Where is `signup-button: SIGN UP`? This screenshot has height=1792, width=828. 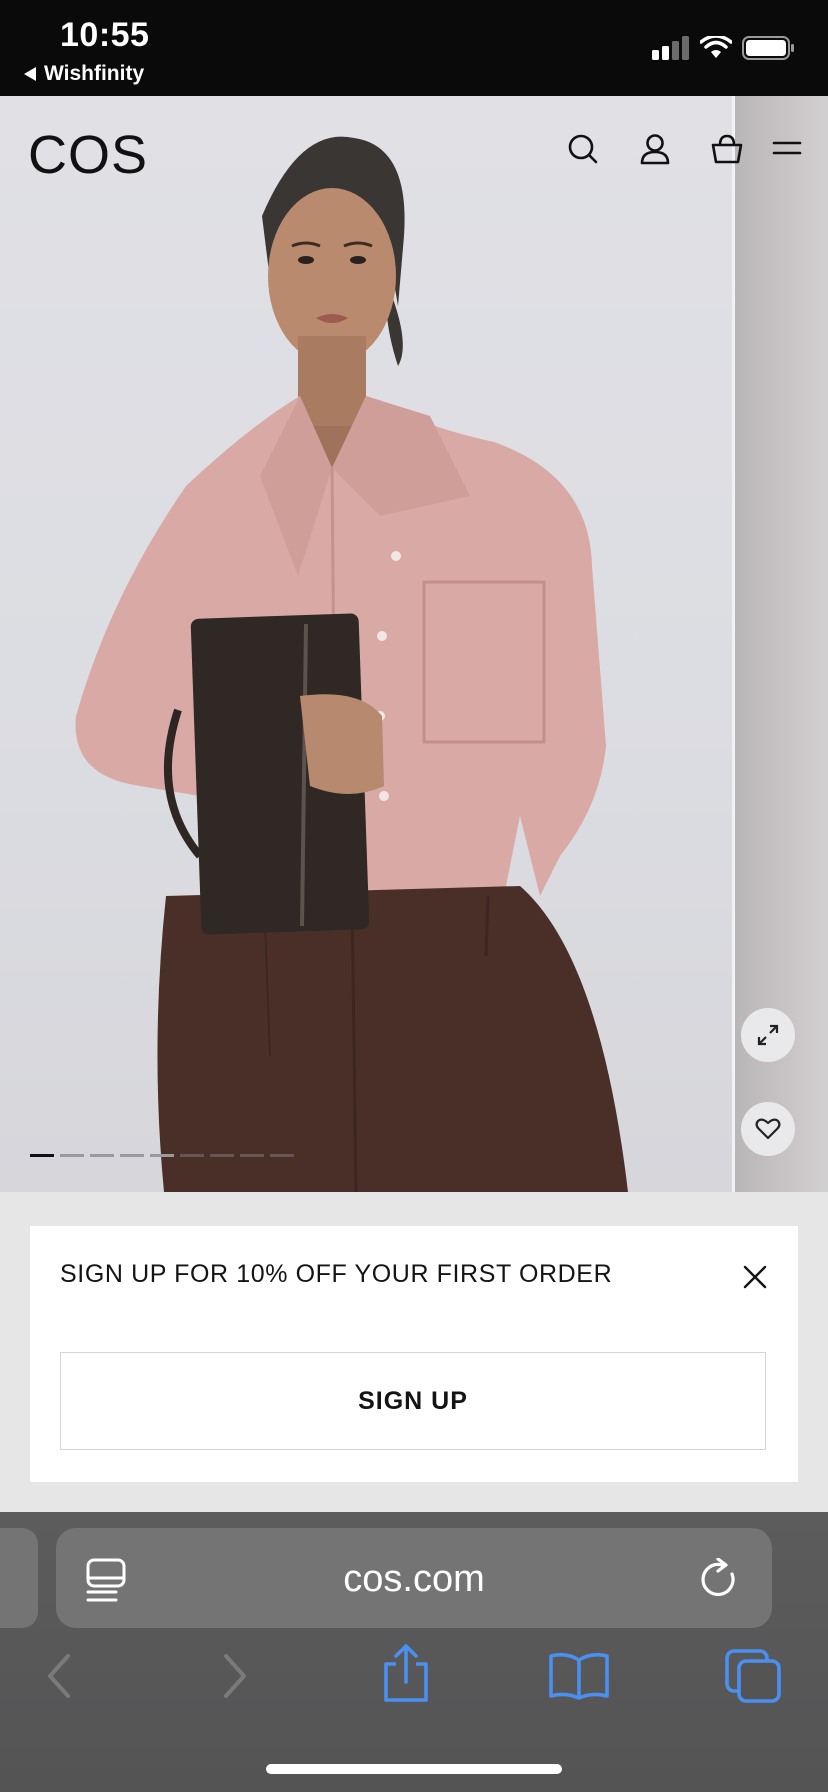
signup-button: SIGN UP is located at coordinates (413, 1401).